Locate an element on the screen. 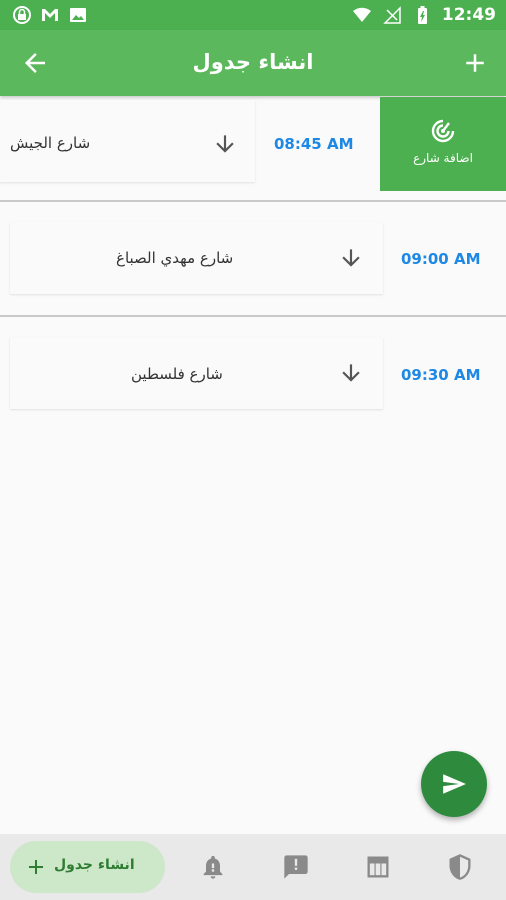 This screenshot has height=900, width=506. nav-item-create-schedule: انشاء جدول is located at coordinates (87, 867).